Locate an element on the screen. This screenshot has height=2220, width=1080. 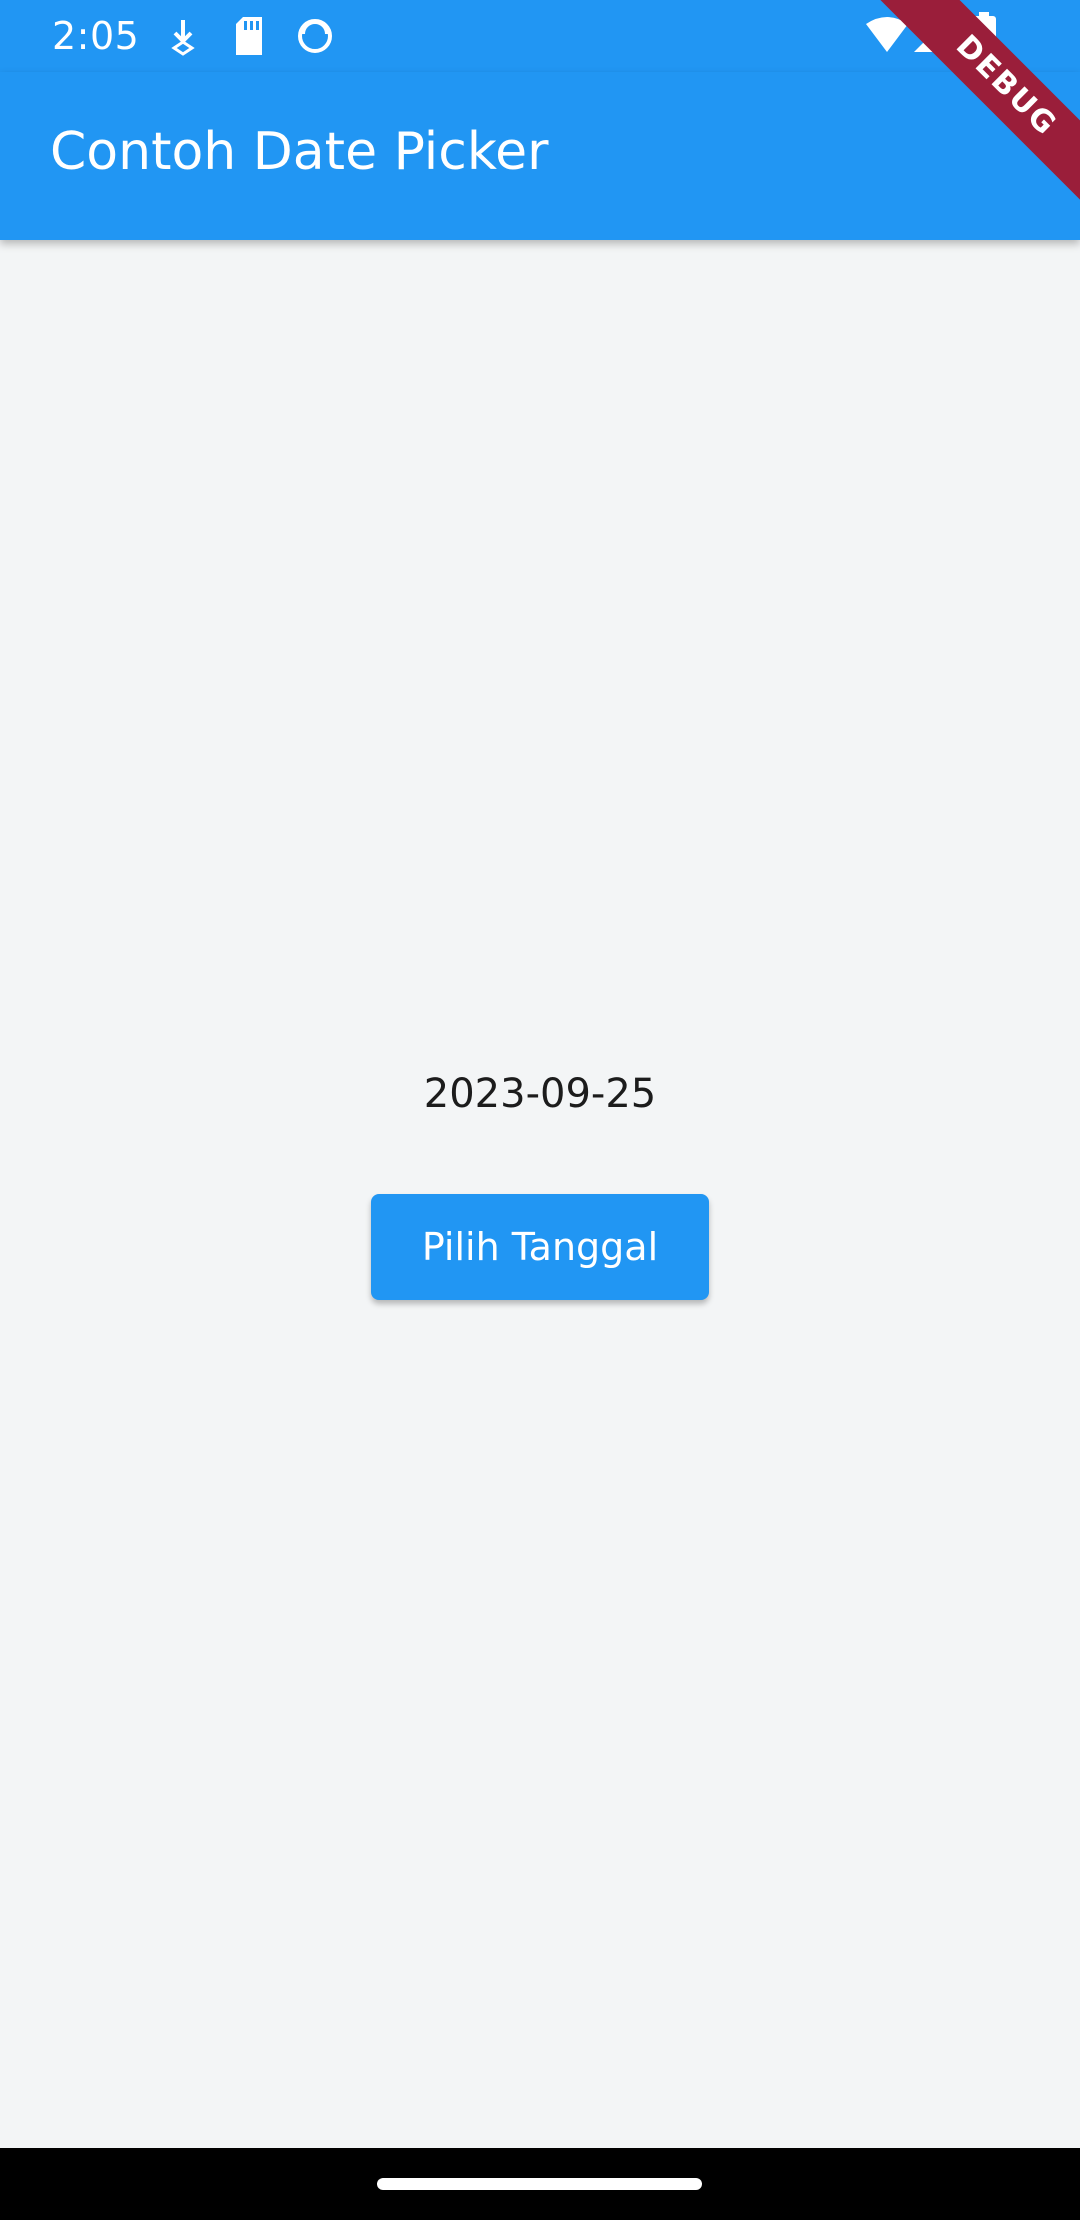
download-notification-icon is located at coordinates (183, 39).